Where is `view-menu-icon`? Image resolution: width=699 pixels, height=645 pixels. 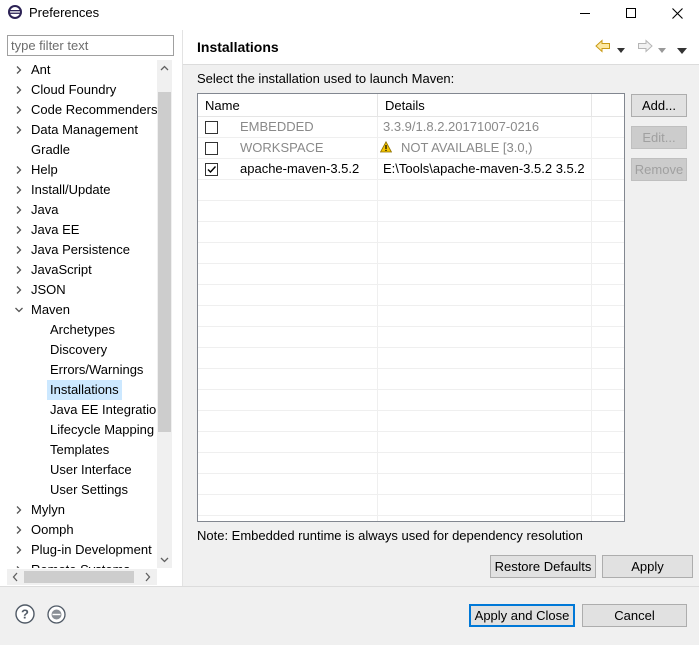
view-menu-icon is located at coordinates (682, 49).